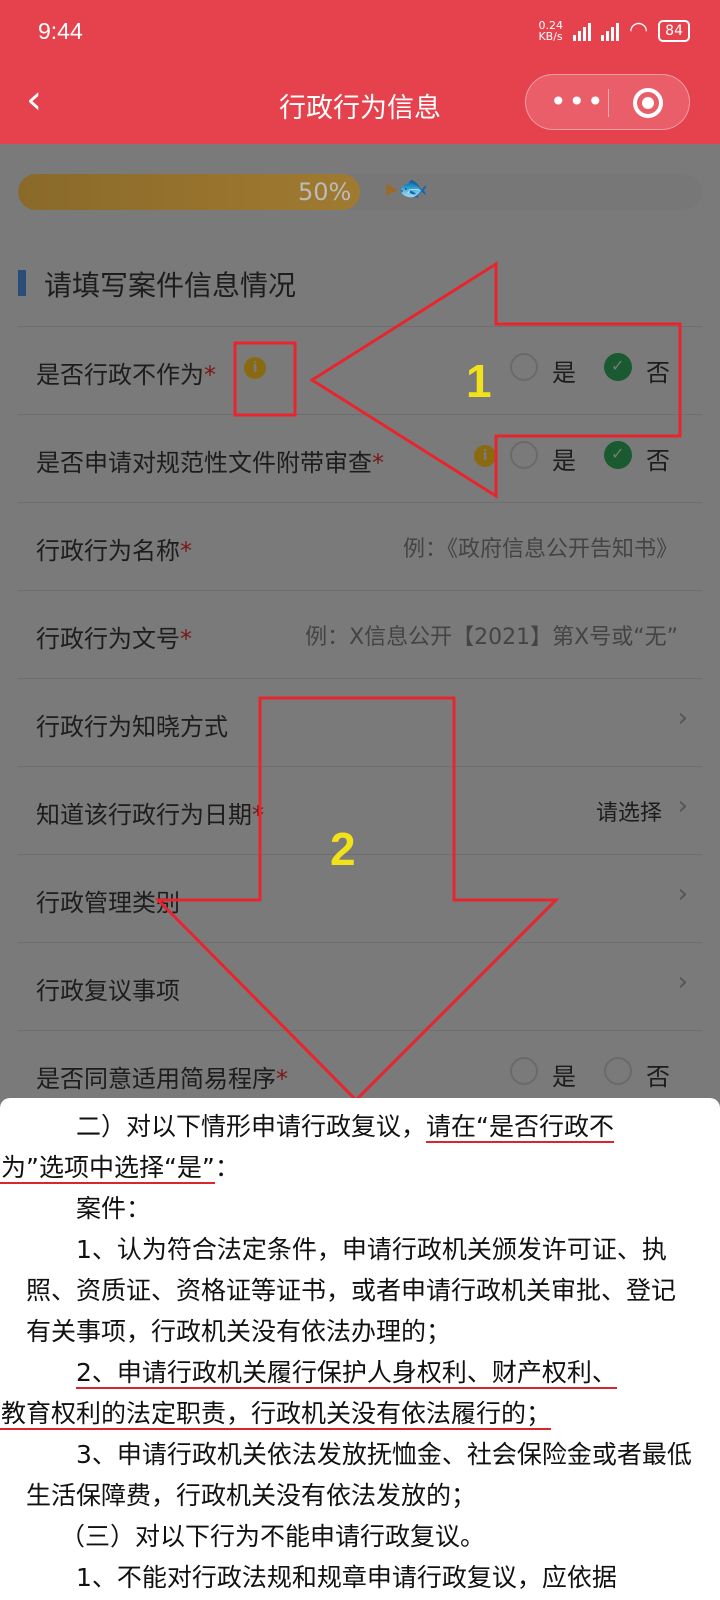 This screenshot has height=1600, width=720. What do you see at coordinates (107, 1168) in the screenshot?
I see `doc-underlined-text: 作为”选项中选择“是”` at bounding box center [107, 1168].